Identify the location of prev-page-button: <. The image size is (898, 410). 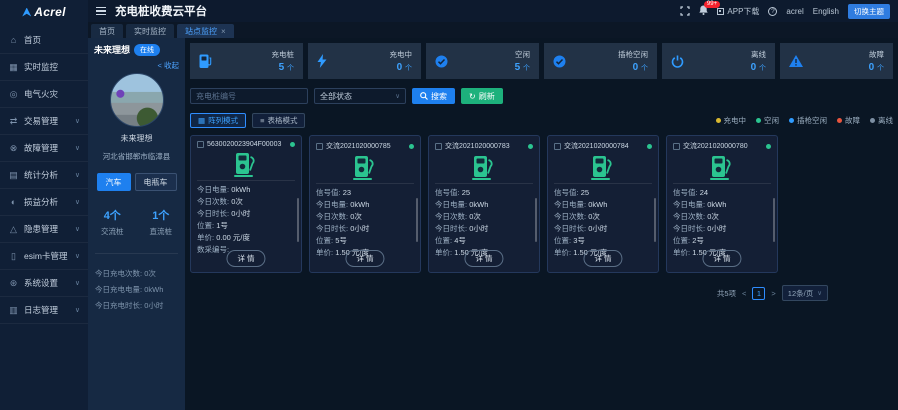
(744, 293).